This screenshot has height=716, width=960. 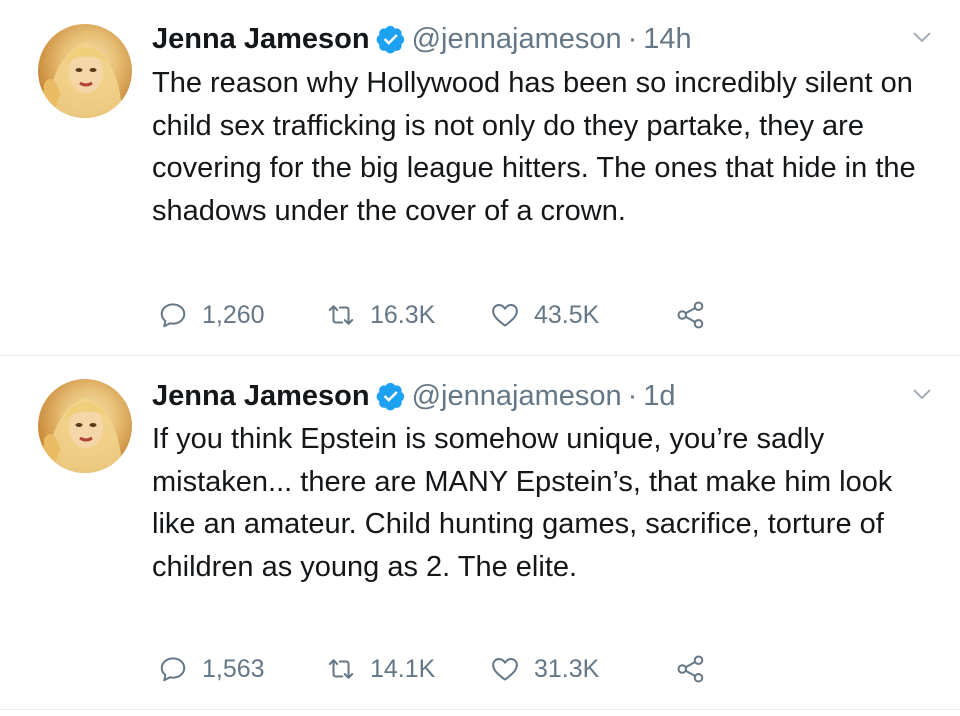 I want to click on tweet-header: Jenna Jameson @jennajameson · 14h, so click(x=536, y=39).